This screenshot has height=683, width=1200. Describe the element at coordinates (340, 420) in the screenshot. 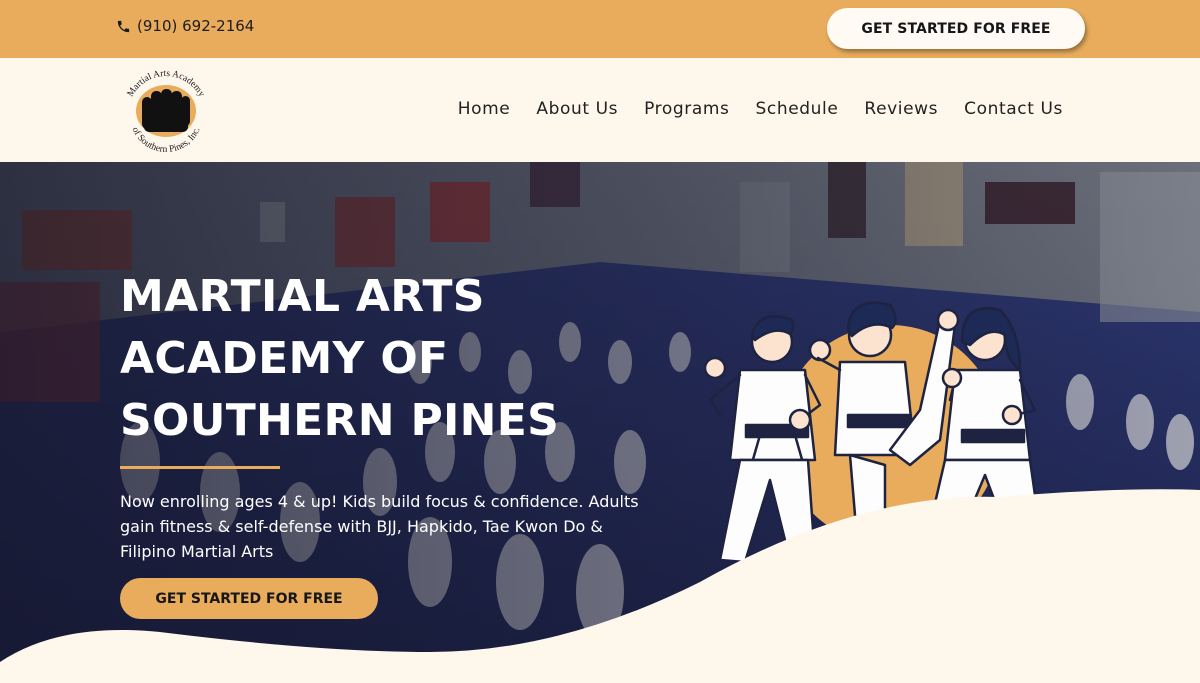

I see `hero-title-line-3: SOUTHERN PINES` at that location.